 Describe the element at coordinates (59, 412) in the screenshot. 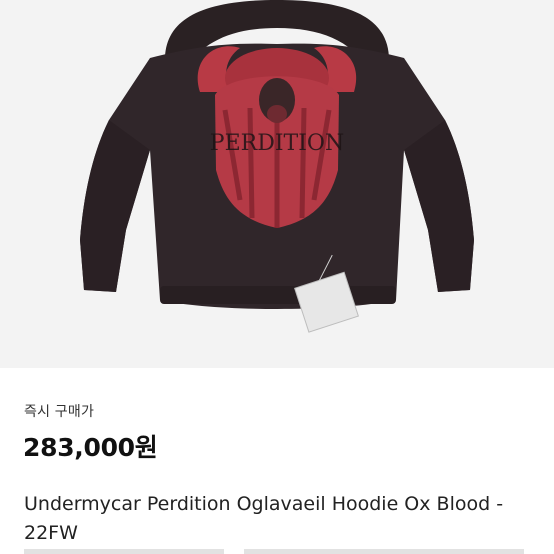

I see `purchase-type-label: 즉시 구매가` at that location.